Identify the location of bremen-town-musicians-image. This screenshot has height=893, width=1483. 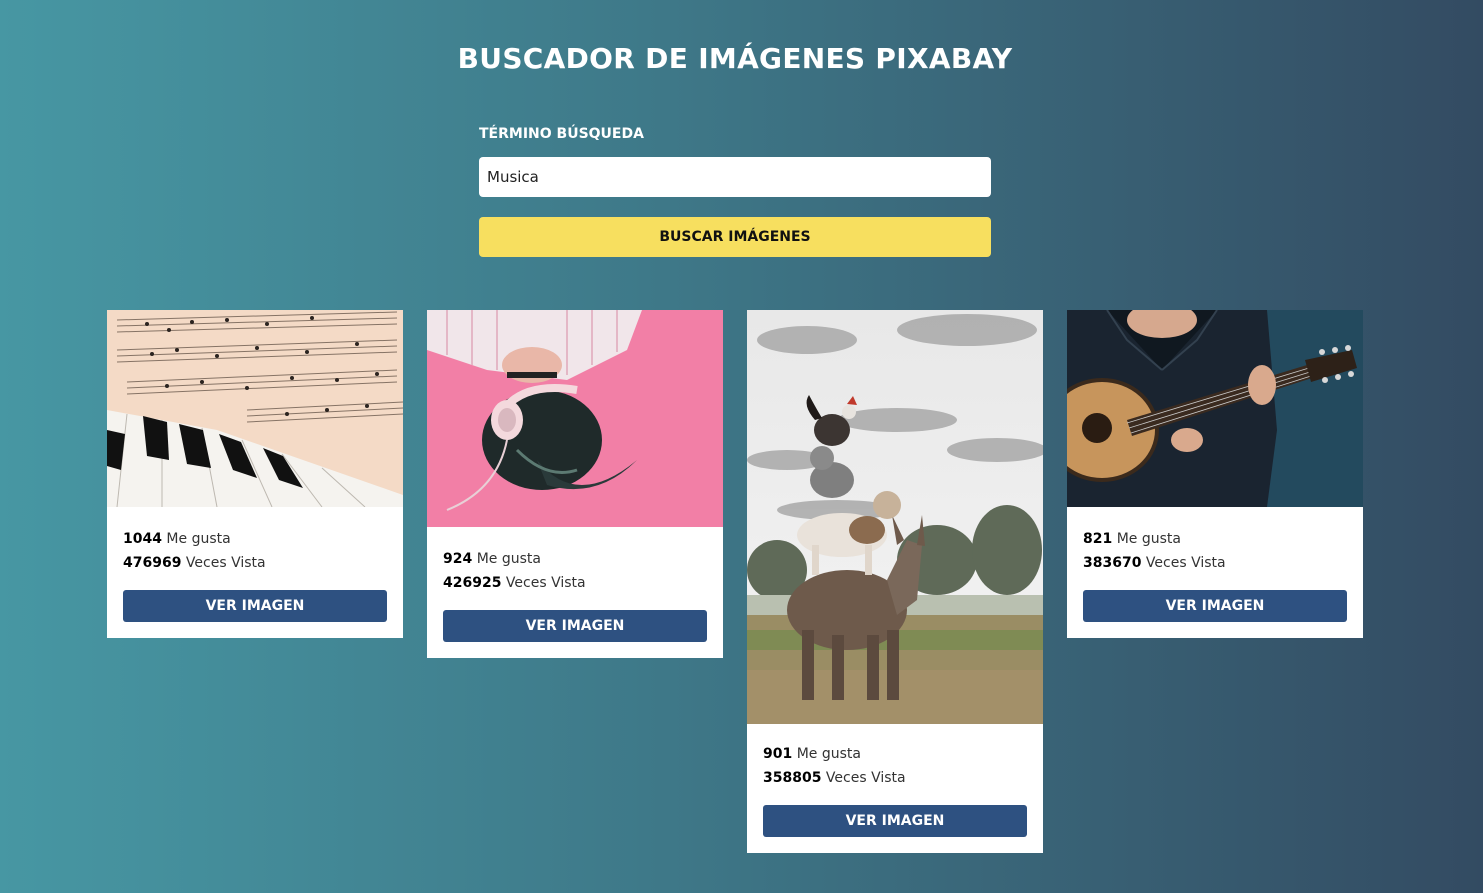
(895, 517).